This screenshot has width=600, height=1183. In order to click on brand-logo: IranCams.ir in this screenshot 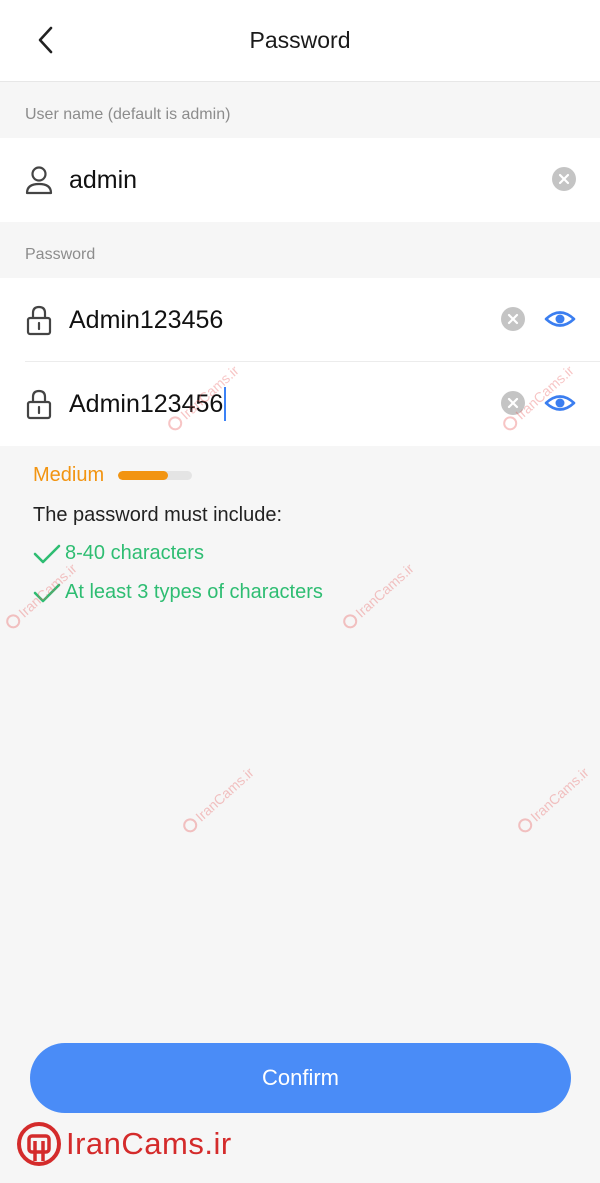, I will do `click(124, 1144)`.